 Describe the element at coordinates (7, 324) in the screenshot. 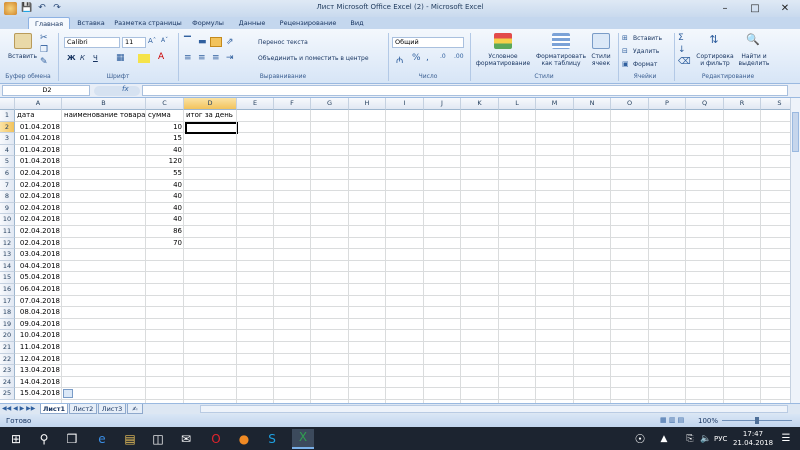

I see `row-header: 19` at that location.